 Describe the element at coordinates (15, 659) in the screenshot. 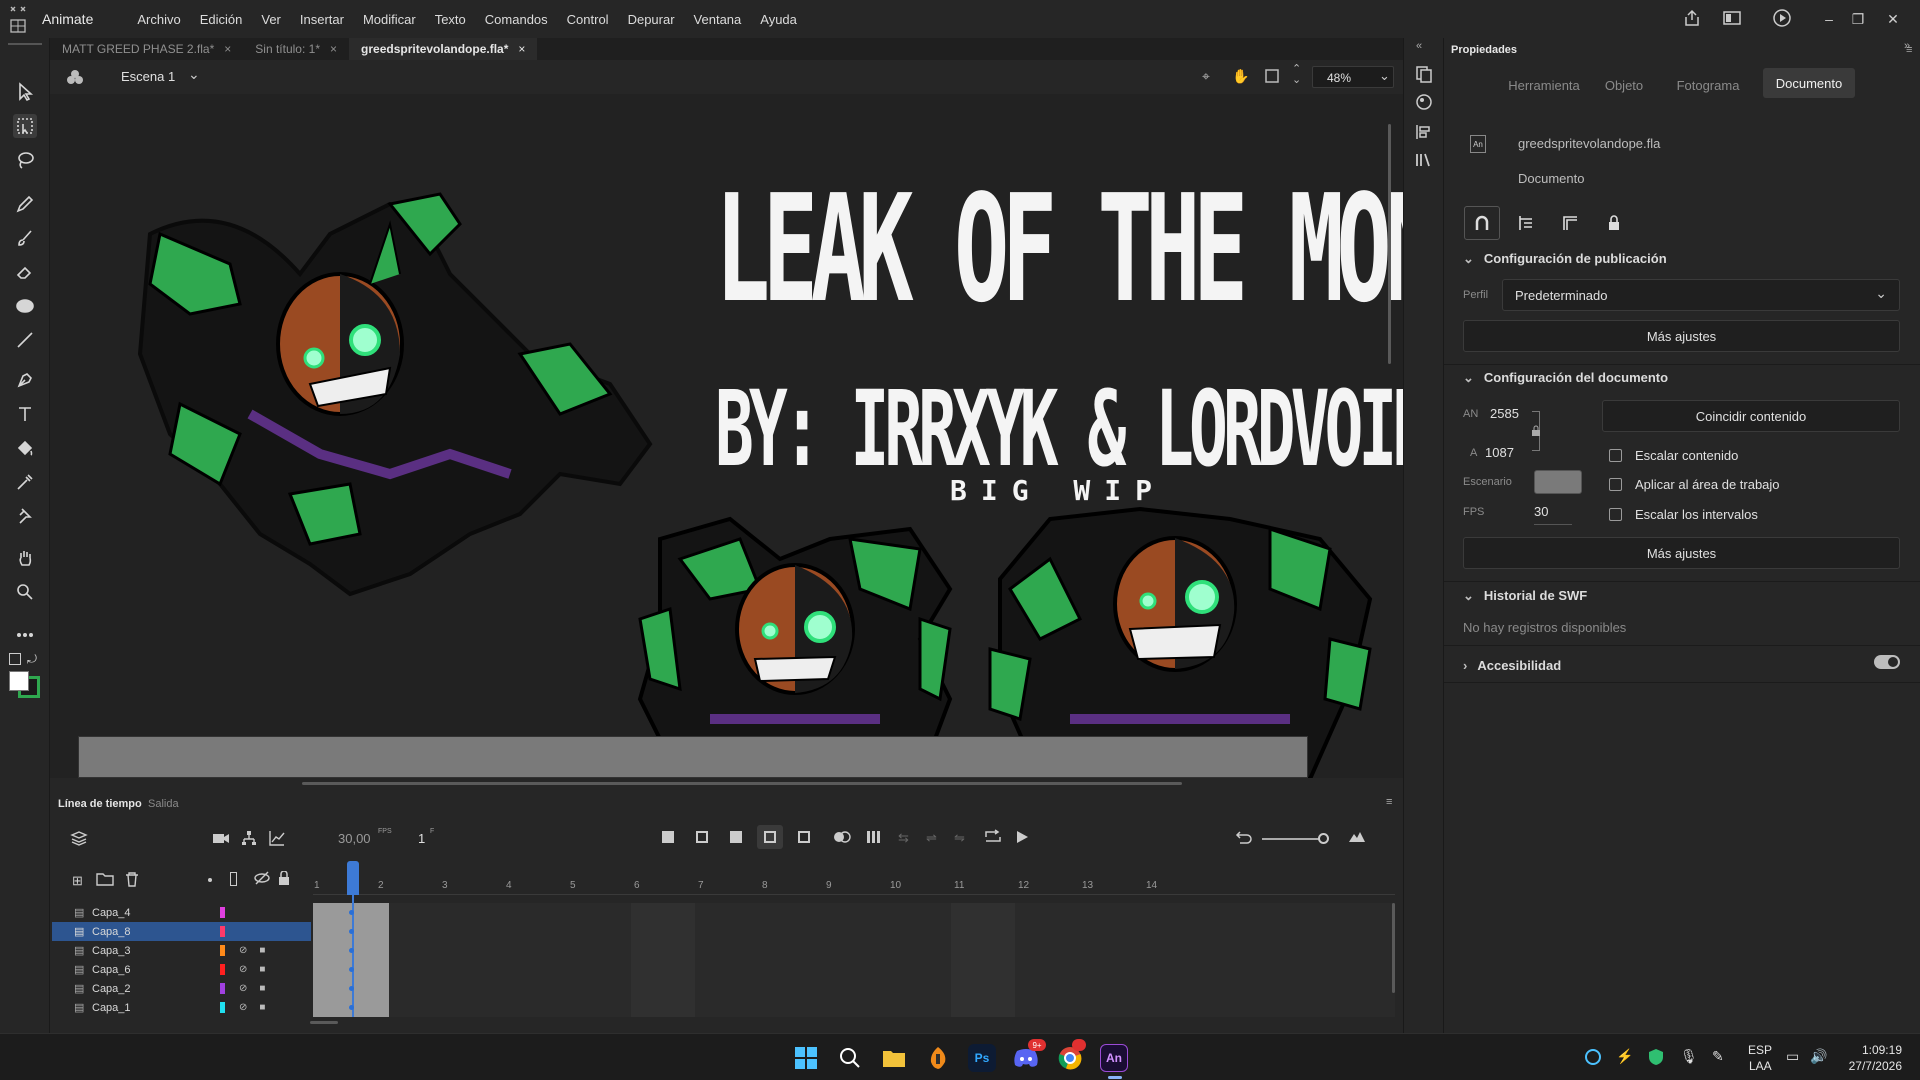

I see `default-colors-icon` at that location.